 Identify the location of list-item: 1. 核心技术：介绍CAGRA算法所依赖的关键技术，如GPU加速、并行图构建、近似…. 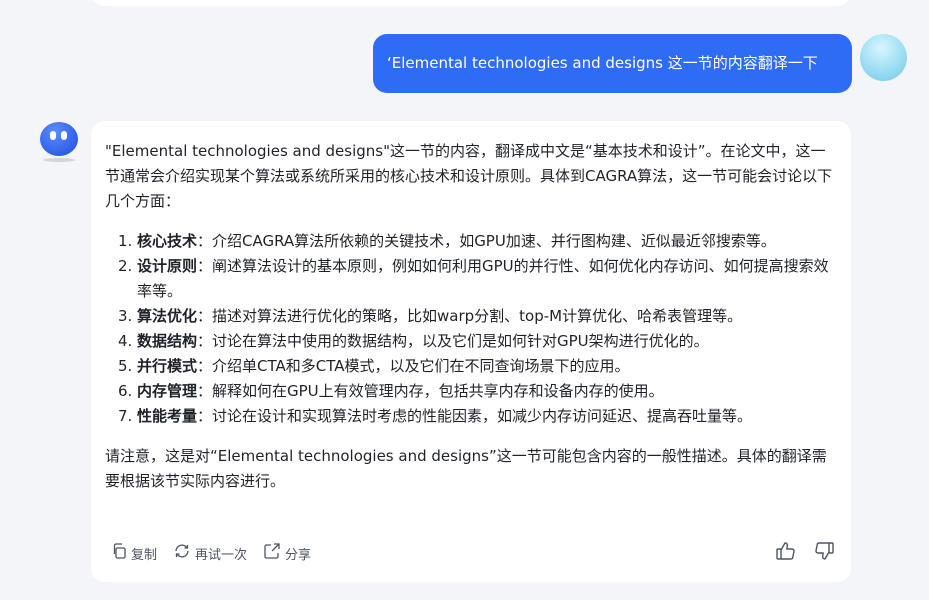
(447, 241).